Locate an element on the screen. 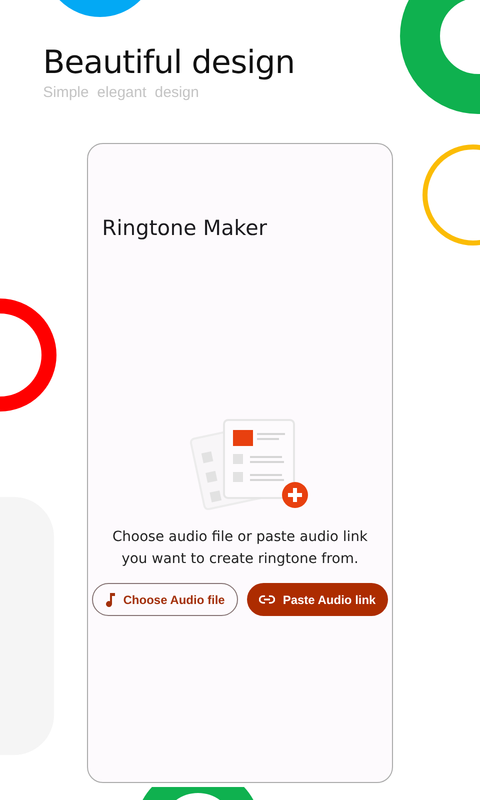 This screenshot has width=480, height=800. app-title: Ringtone Maker is located at coordinates (185, 228).